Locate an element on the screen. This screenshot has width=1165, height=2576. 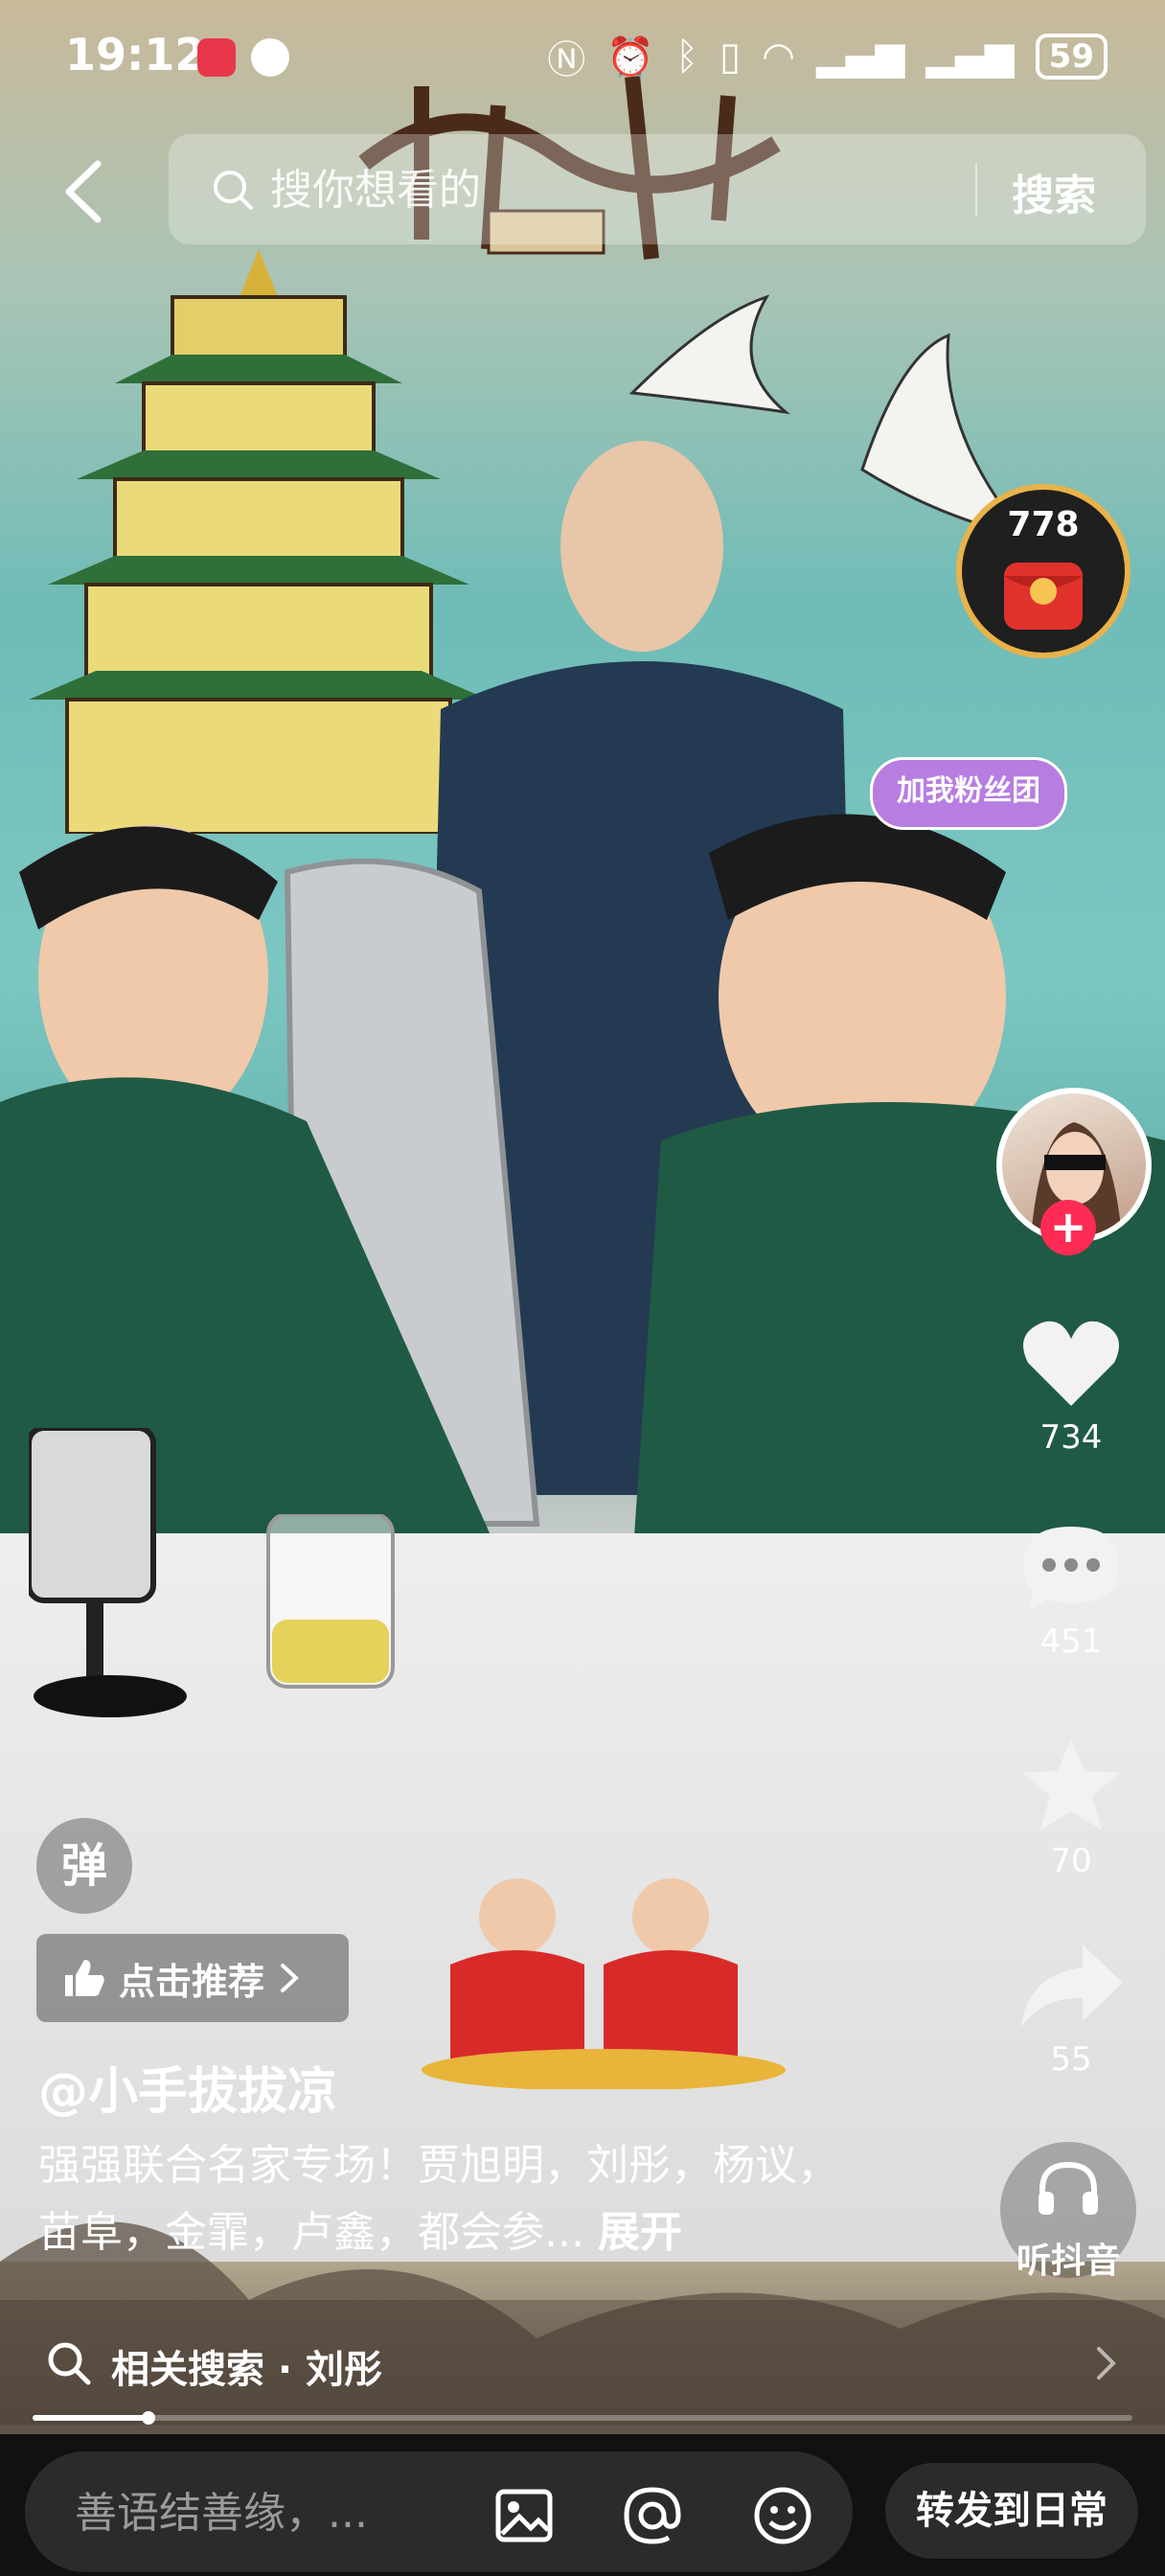
wifi-icon: ◠ is located at coordinates (779, 56).